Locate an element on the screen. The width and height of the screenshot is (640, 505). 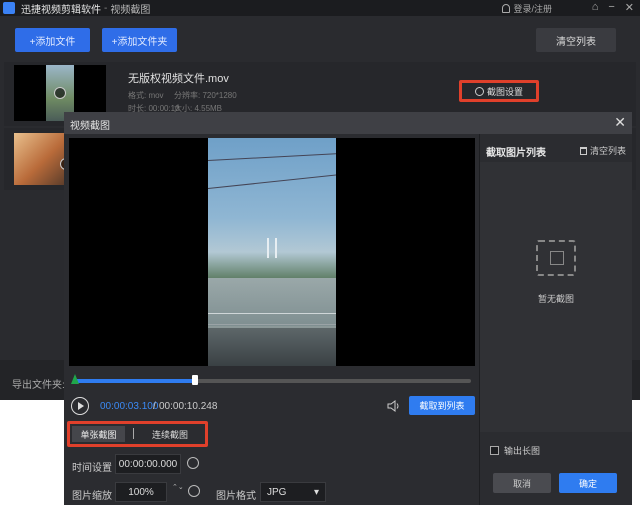
app-subtitle: 视频截图 is located at coordinates (130, 10).